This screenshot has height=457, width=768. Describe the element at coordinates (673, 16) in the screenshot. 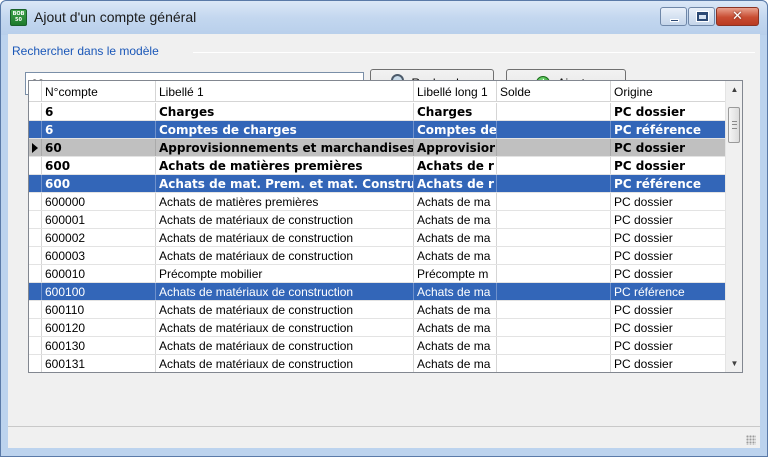

I see `minimize-button` at that location.